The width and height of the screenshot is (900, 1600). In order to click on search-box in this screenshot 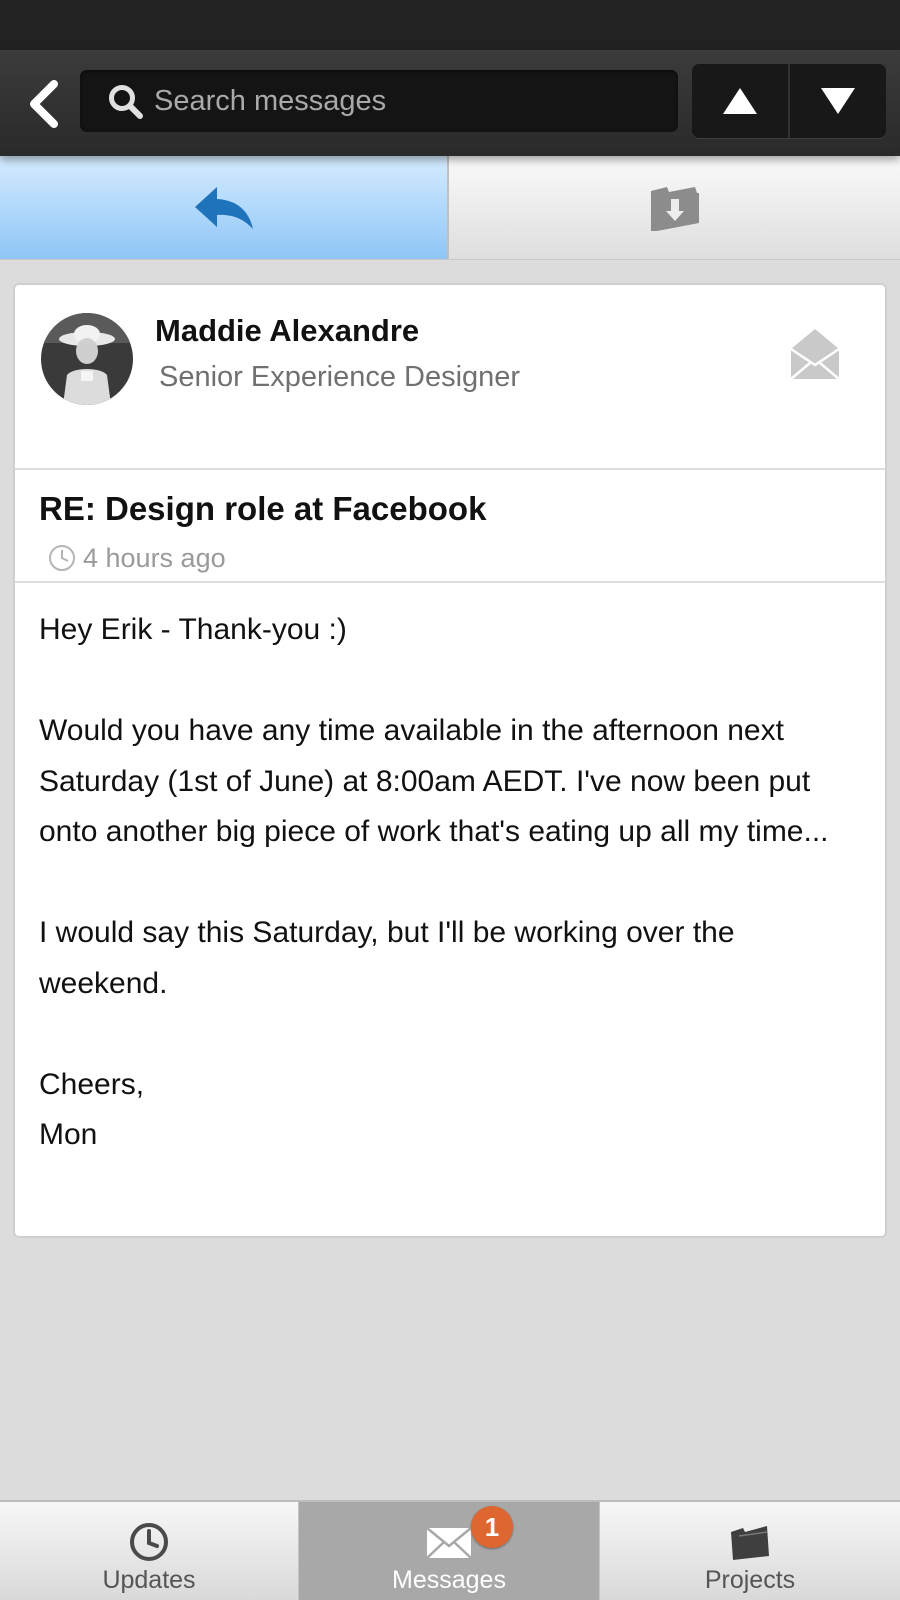, I will do `click(379, 101)`.